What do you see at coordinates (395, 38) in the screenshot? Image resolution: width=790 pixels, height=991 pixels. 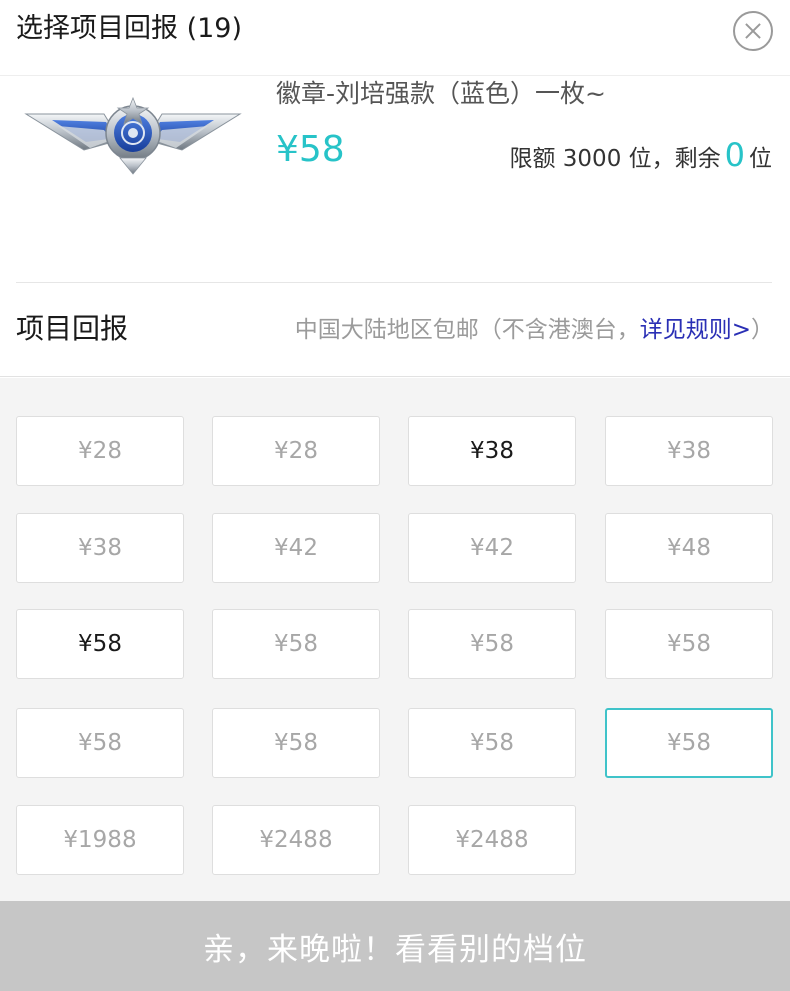 I see `modal-header: 选择项目回报 (19)` at bounding box center [395, 38].